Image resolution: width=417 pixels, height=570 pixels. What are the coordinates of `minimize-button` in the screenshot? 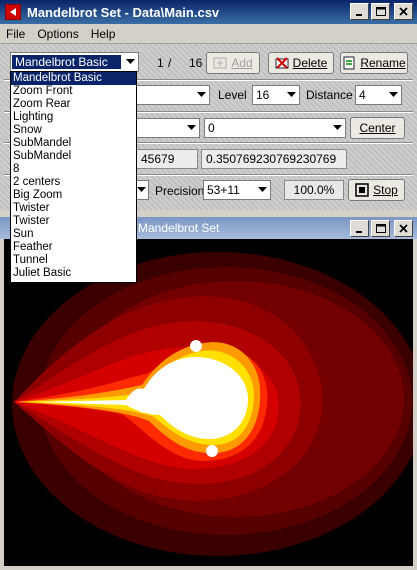 It's located at (359, 11).